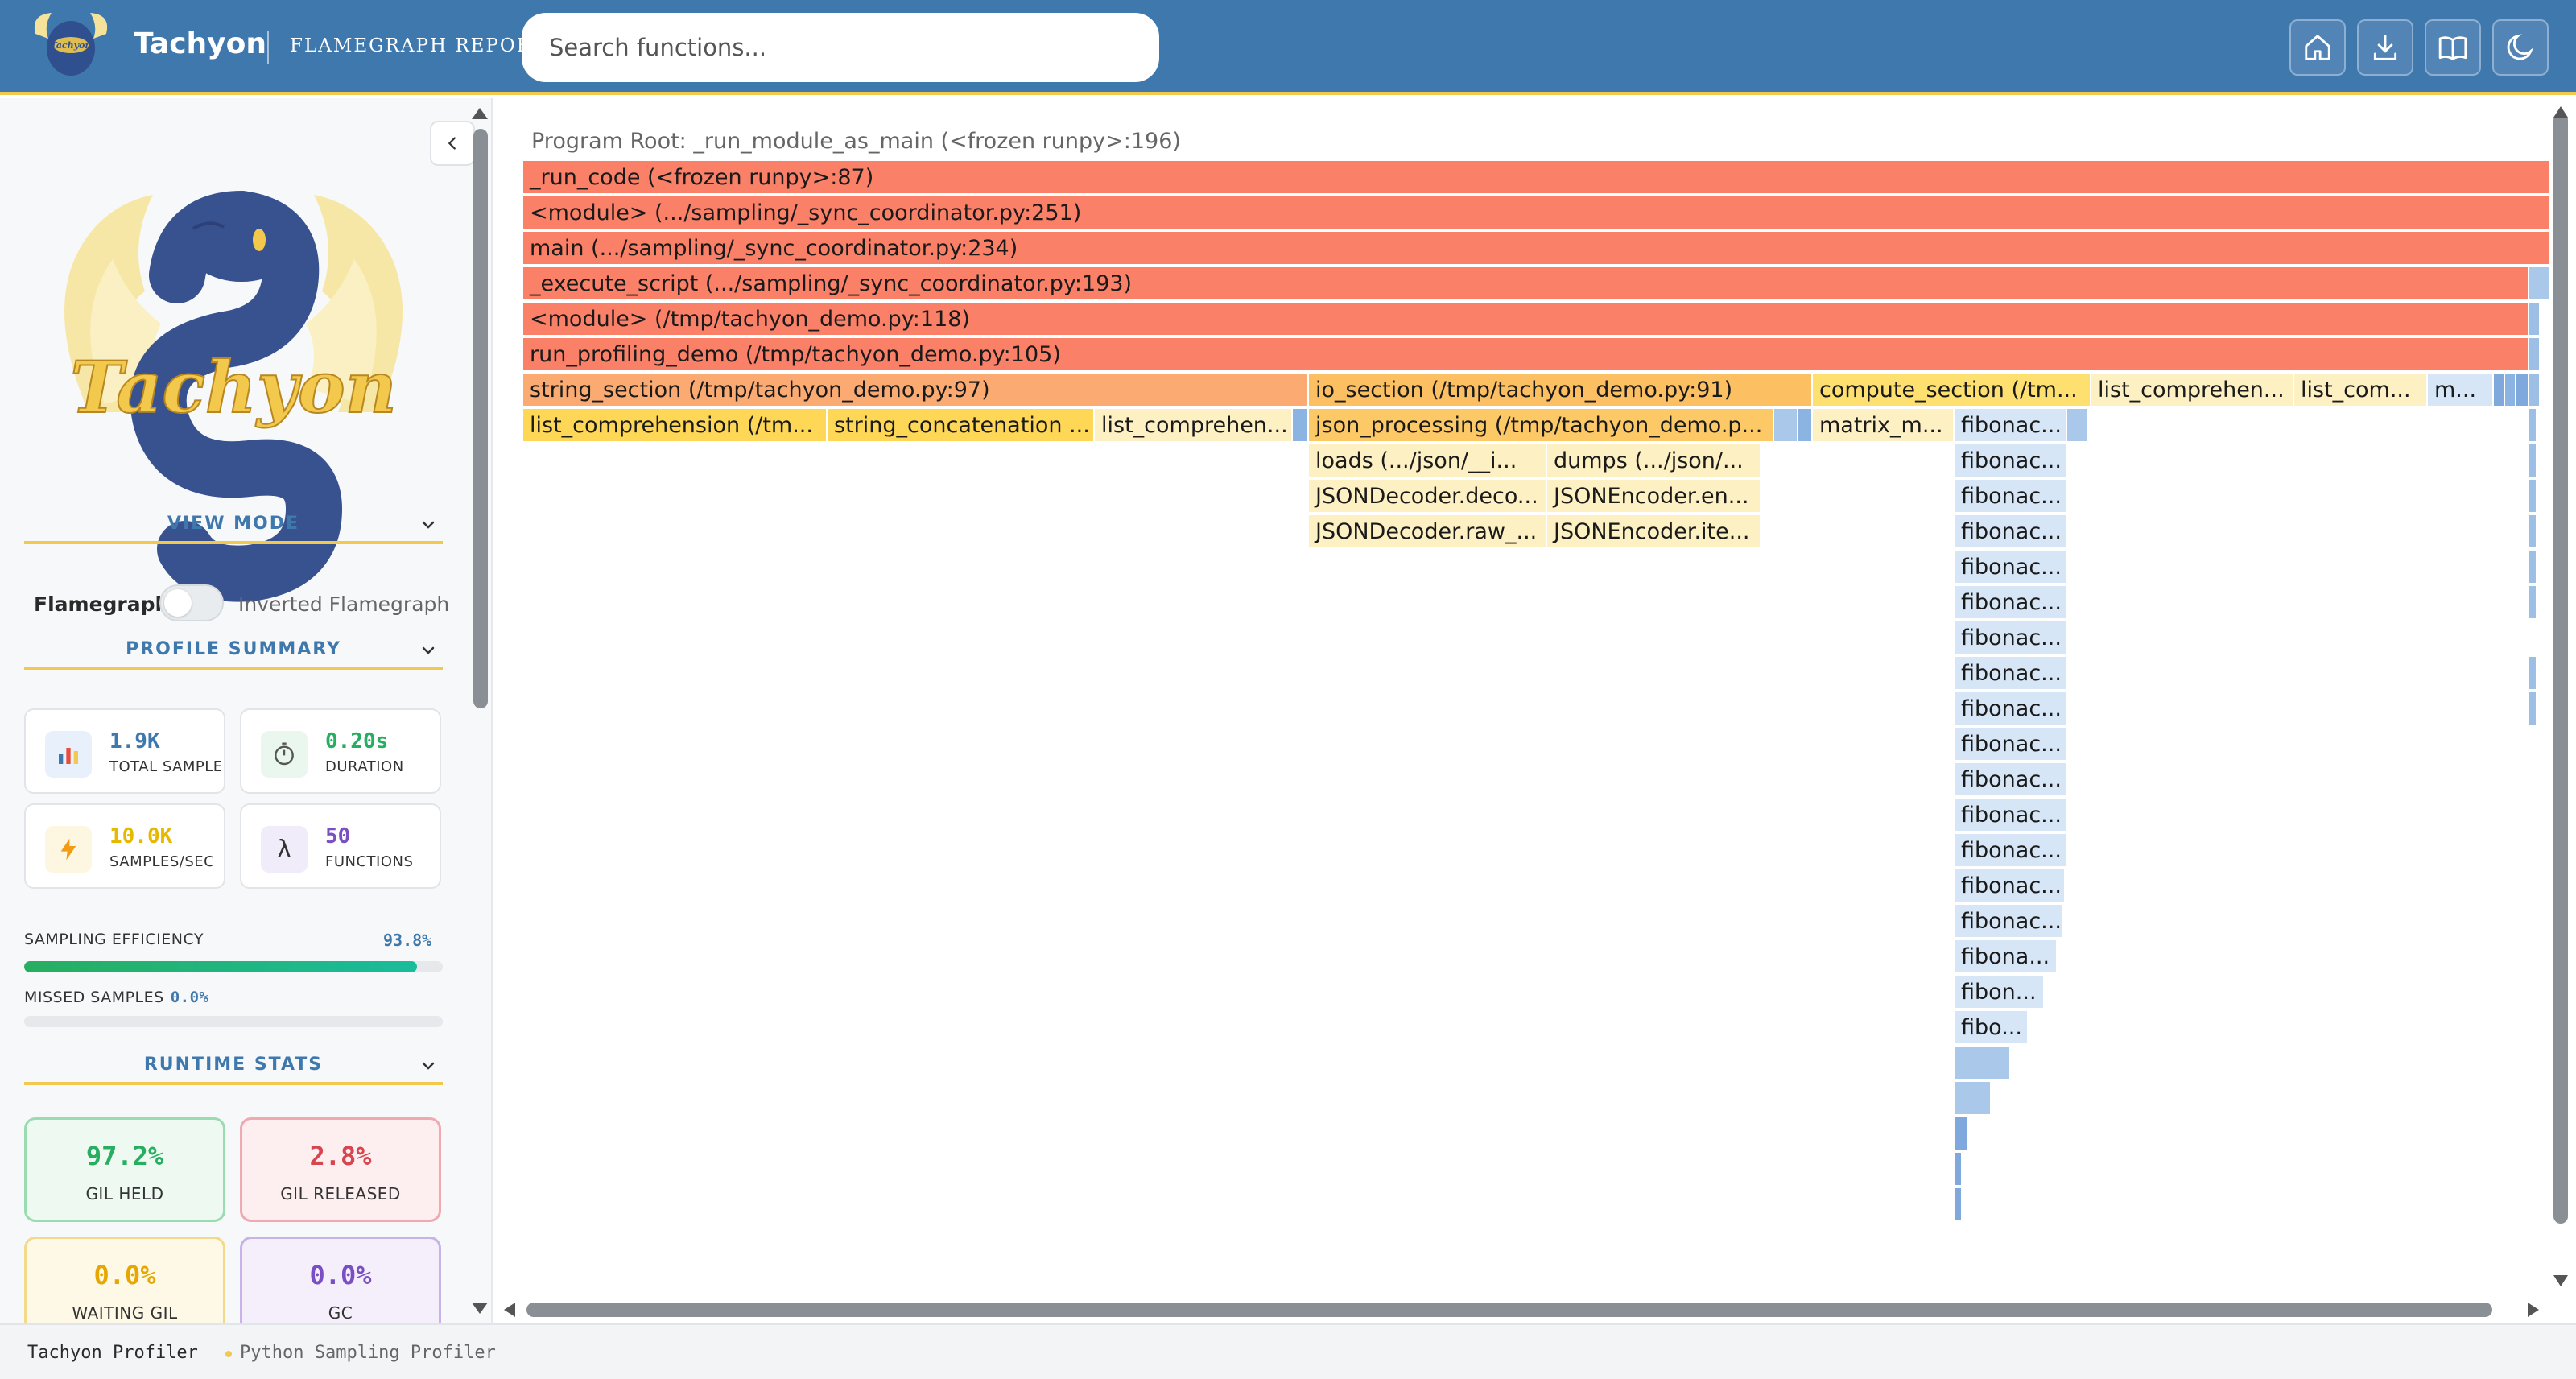  Describe the element at coordinates (2385, 47) in the screenshot. I see `download-button` at that location.